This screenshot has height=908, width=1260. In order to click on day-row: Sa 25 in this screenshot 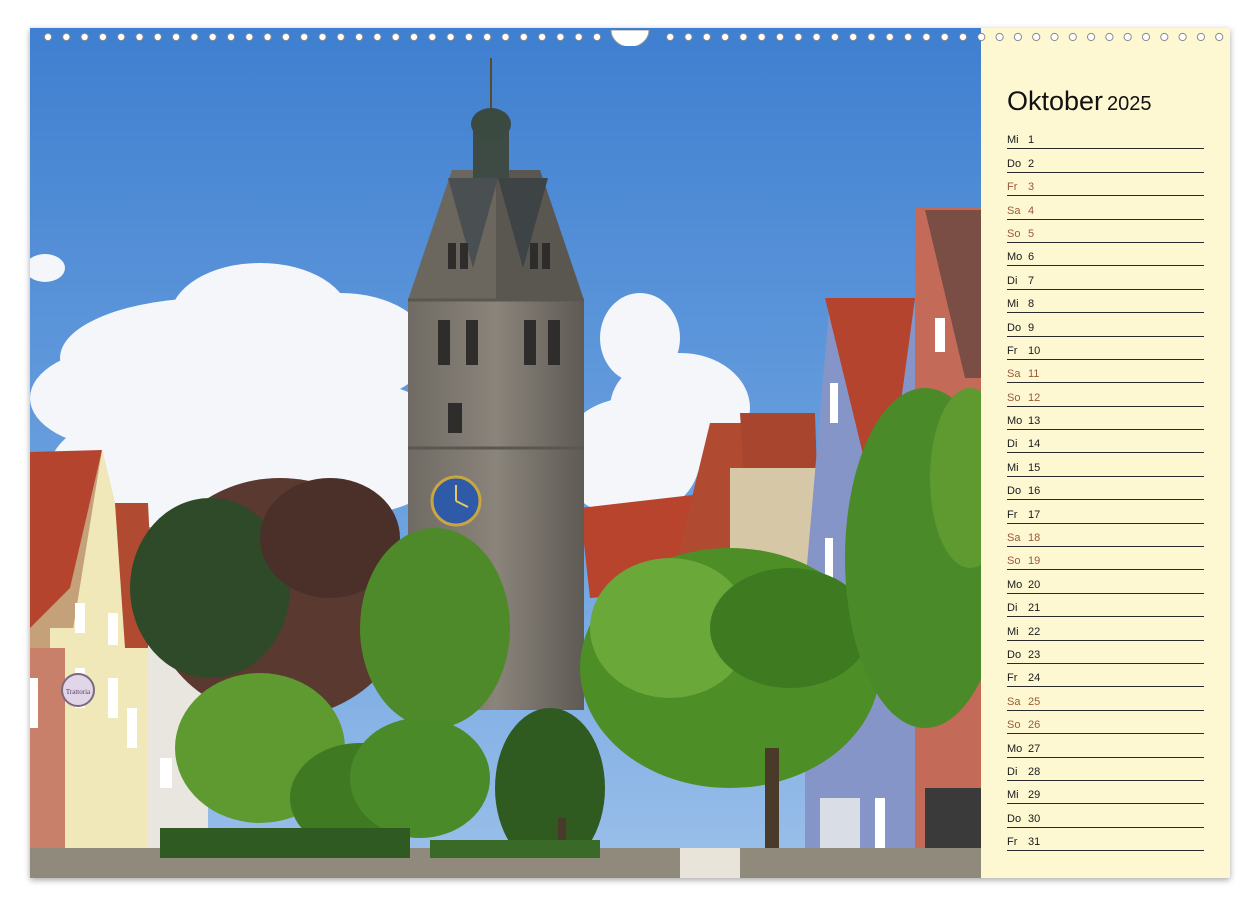, I will do `click(1105, 699)`.